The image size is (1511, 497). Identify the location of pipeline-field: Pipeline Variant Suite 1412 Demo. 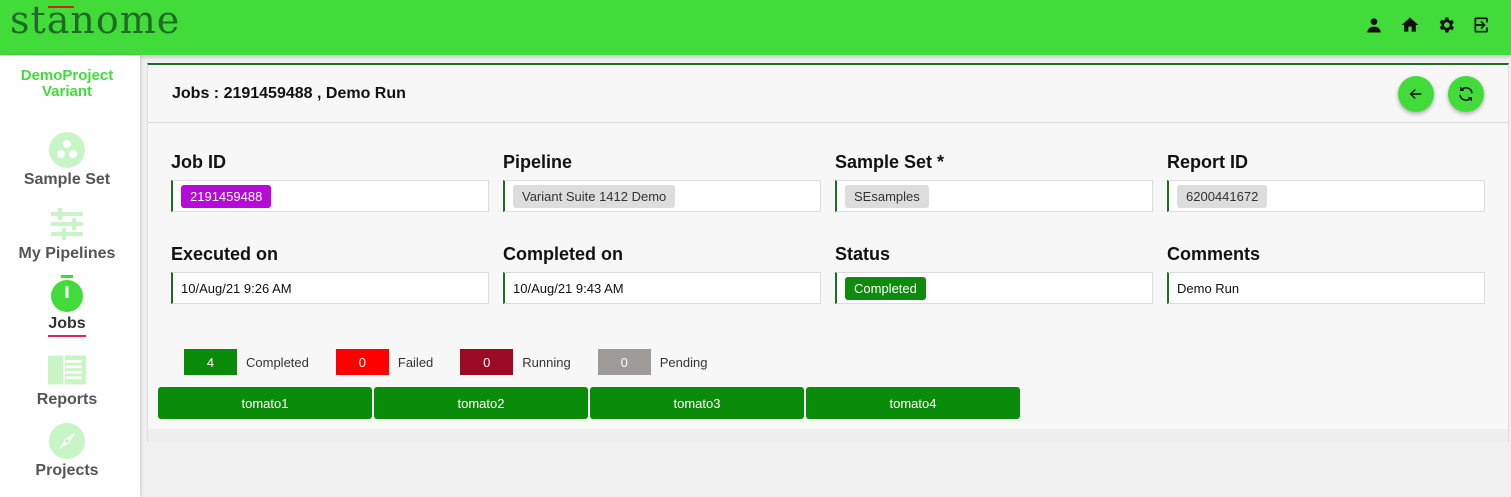
(662, 182).